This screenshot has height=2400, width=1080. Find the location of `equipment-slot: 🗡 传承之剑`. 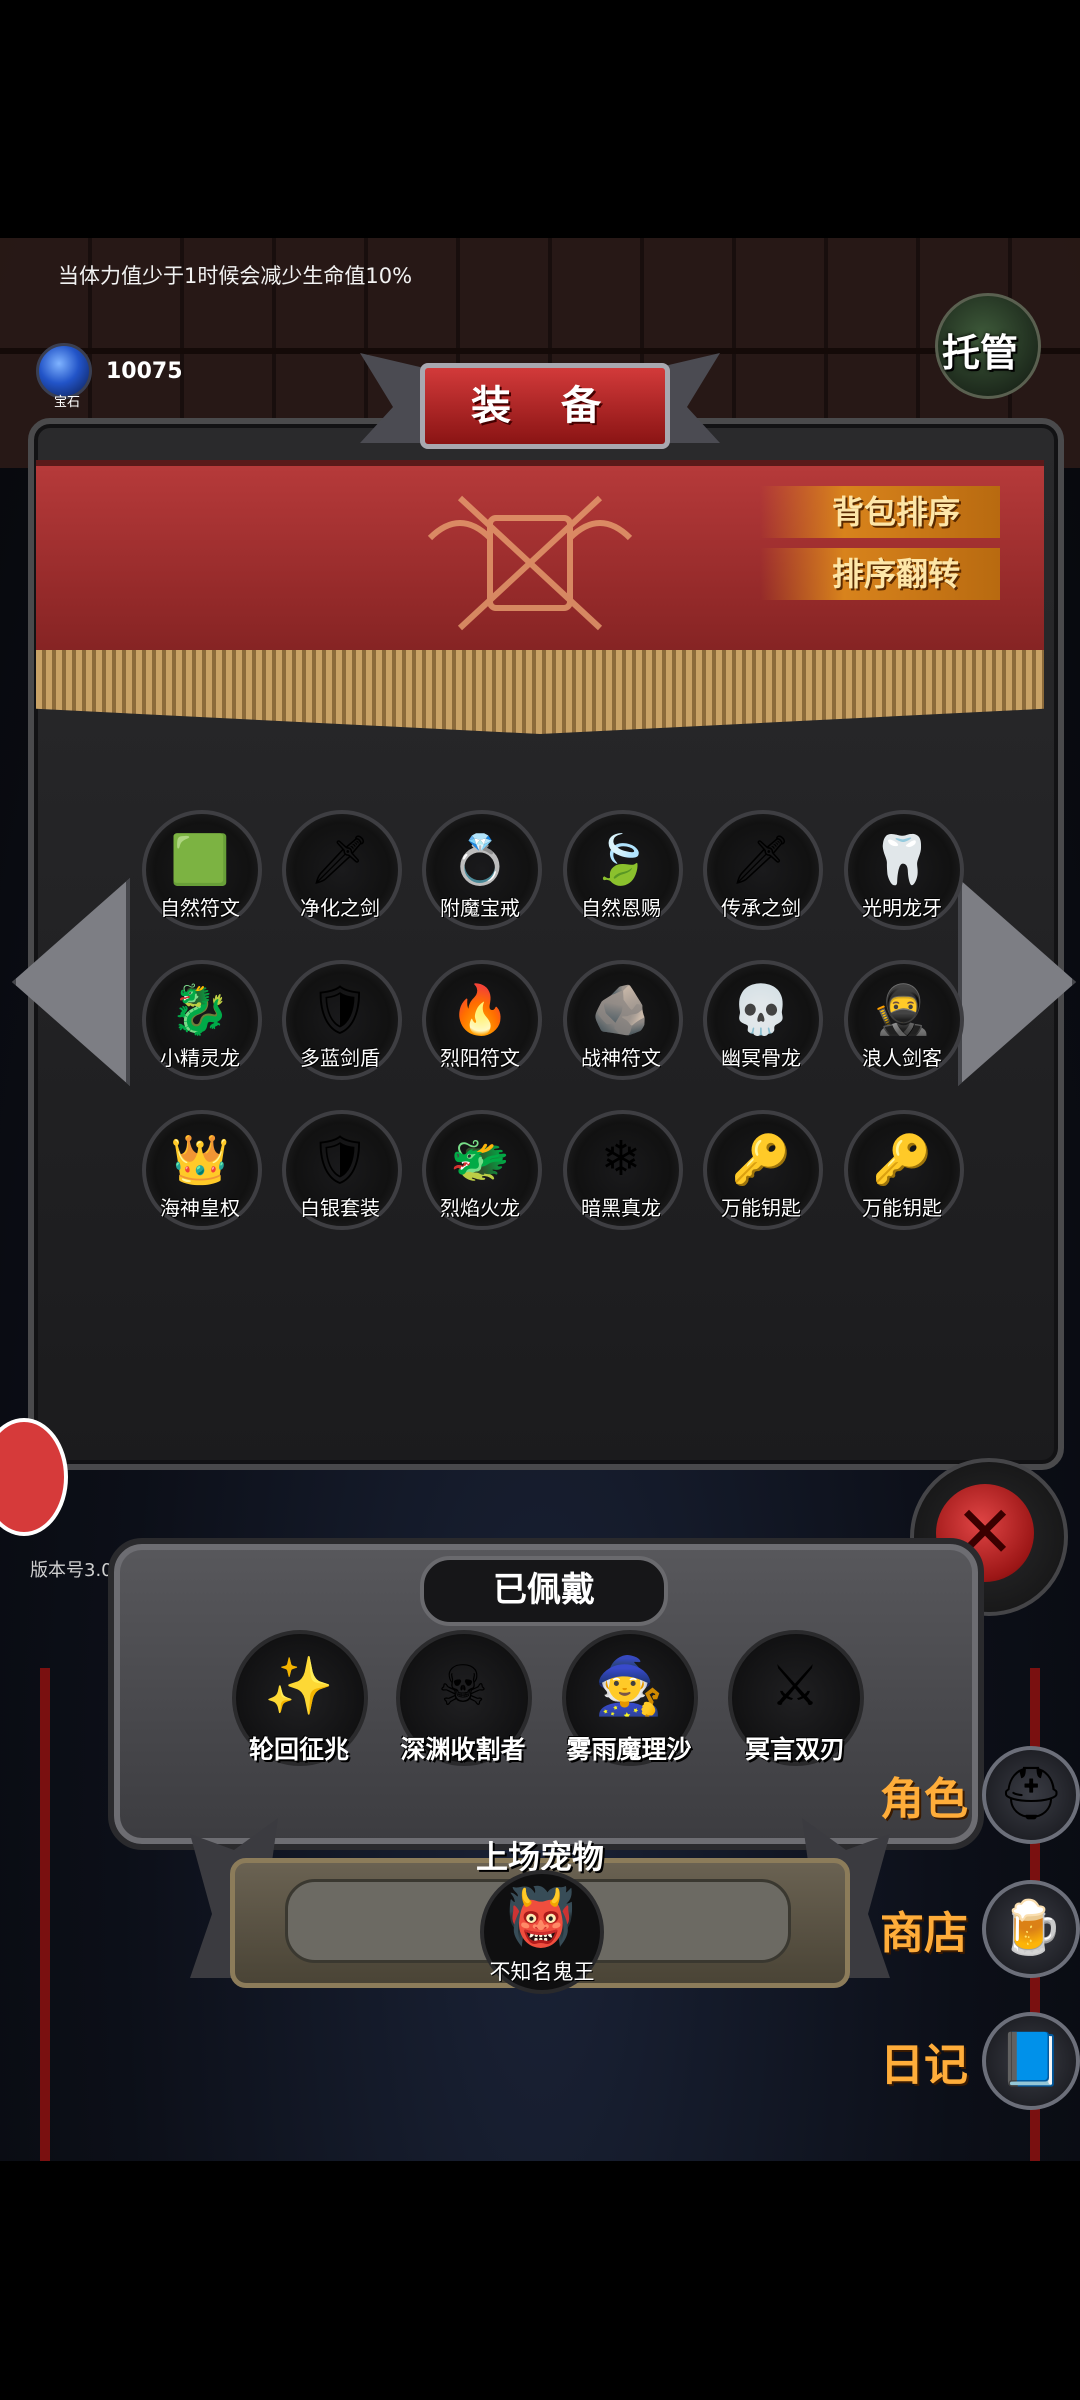

equipment-slot: 🗡 传承之剑 is located at coordinates (763, 870).